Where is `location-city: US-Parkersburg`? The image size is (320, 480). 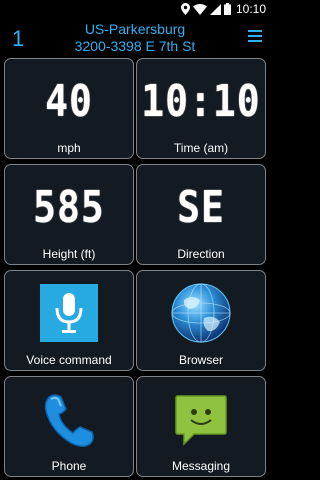
location-city: US-Parkersburg is located at coordinates (135, 29).